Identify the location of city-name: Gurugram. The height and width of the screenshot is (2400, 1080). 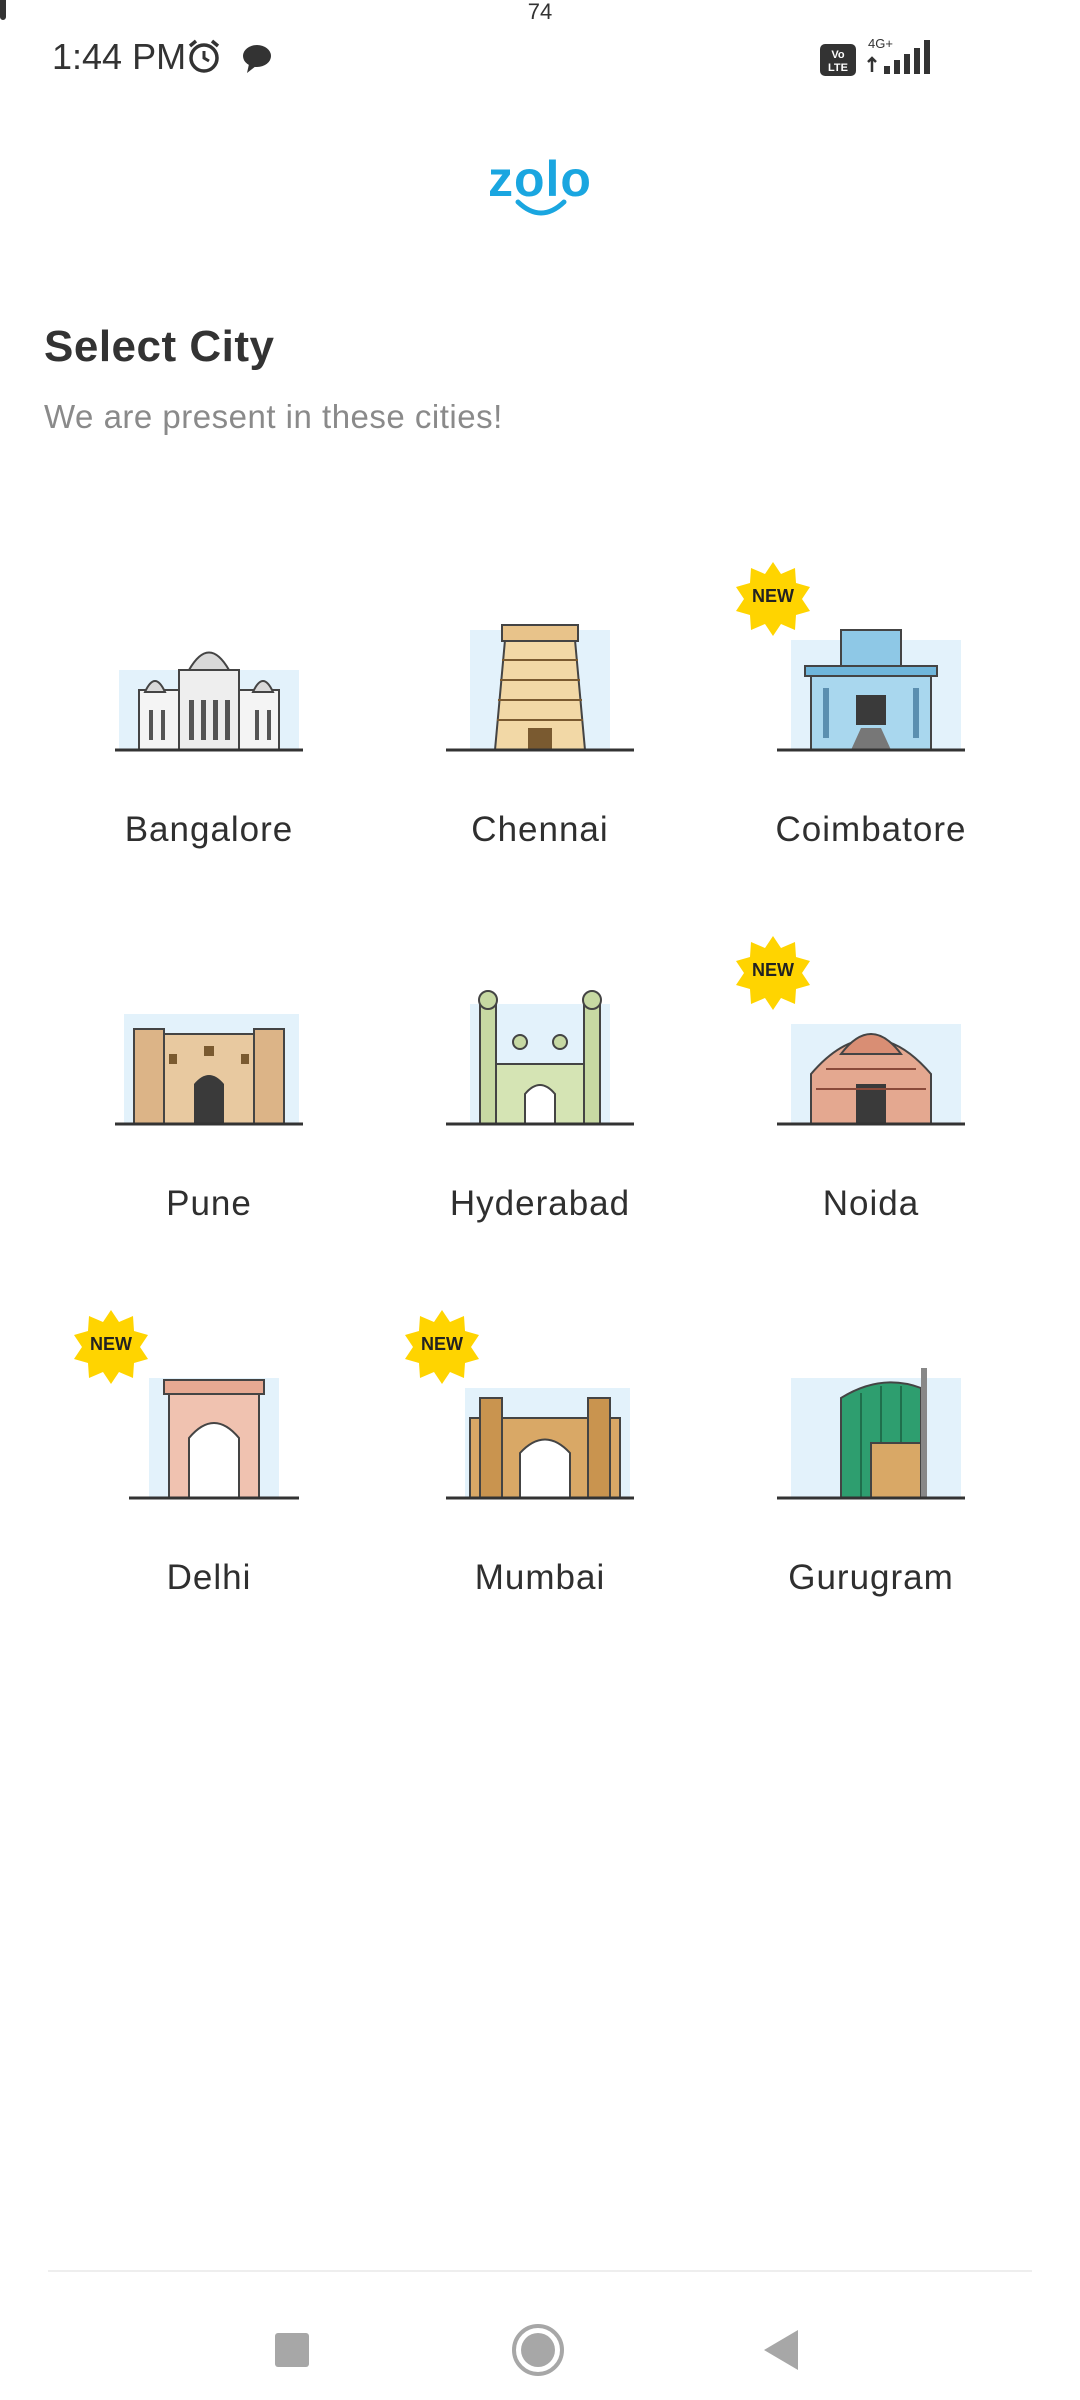
(871, 1577).